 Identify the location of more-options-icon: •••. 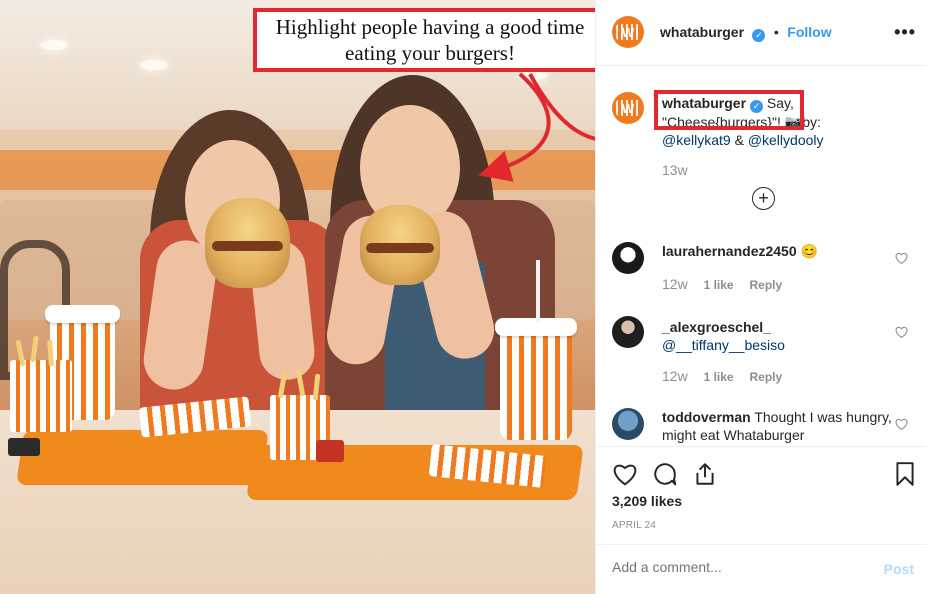
(905, 32).